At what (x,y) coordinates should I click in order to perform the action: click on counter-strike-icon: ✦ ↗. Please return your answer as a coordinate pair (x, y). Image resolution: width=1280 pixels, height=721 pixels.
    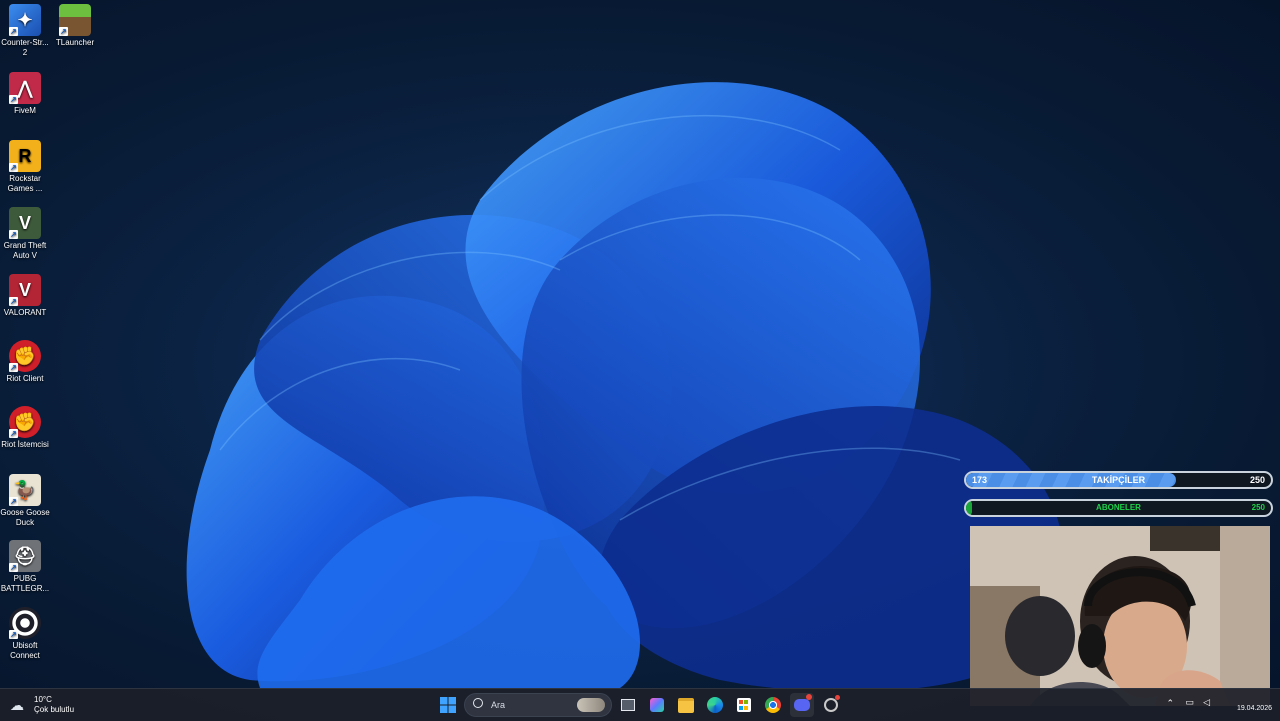
    Looking at the image, I should click on (25, 20).